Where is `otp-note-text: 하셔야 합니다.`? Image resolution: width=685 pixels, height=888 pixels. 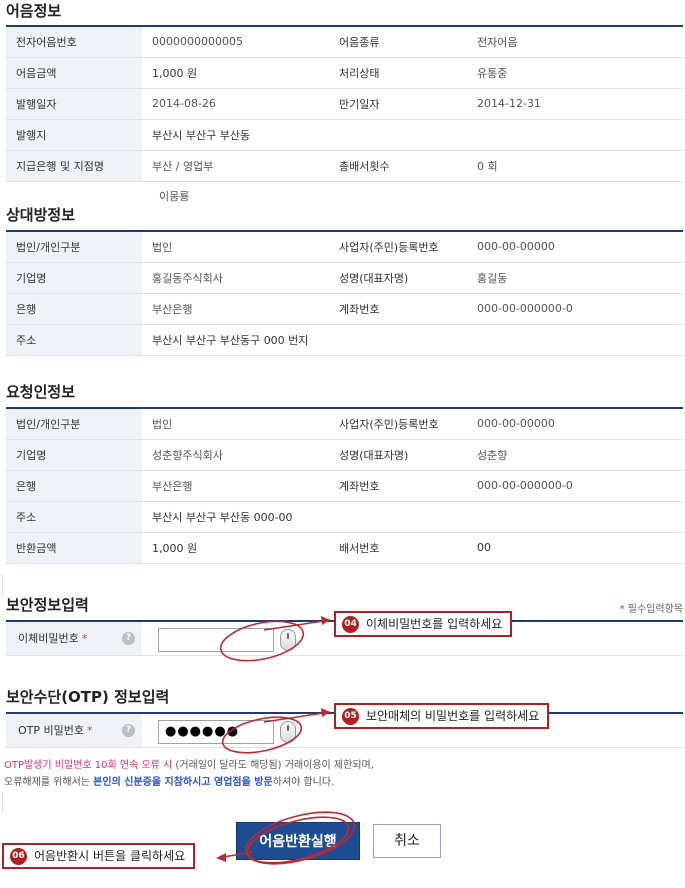 otp-note-text: 하셔야 합니다. is located at coordinates (303, 782).